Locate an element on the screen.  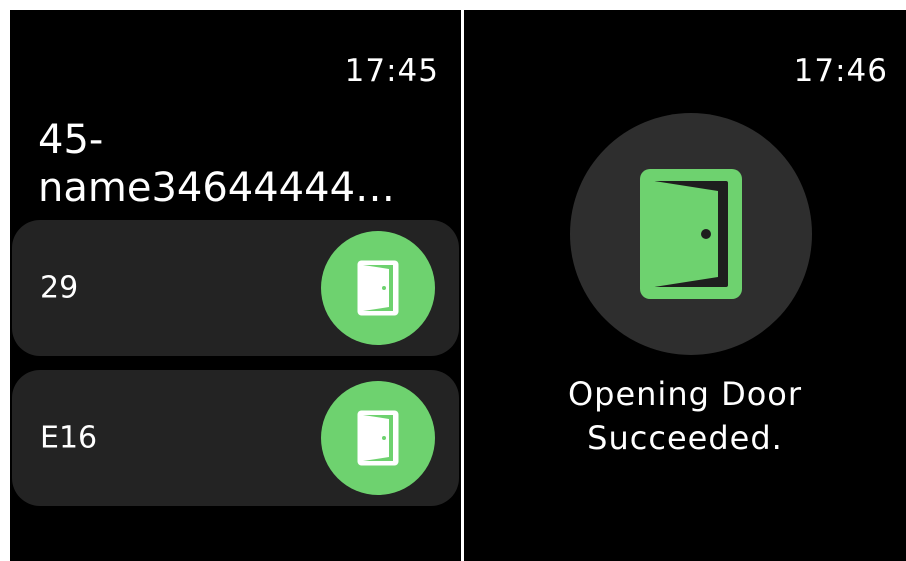
door-name: 29 is located at coordinates (59, 288).